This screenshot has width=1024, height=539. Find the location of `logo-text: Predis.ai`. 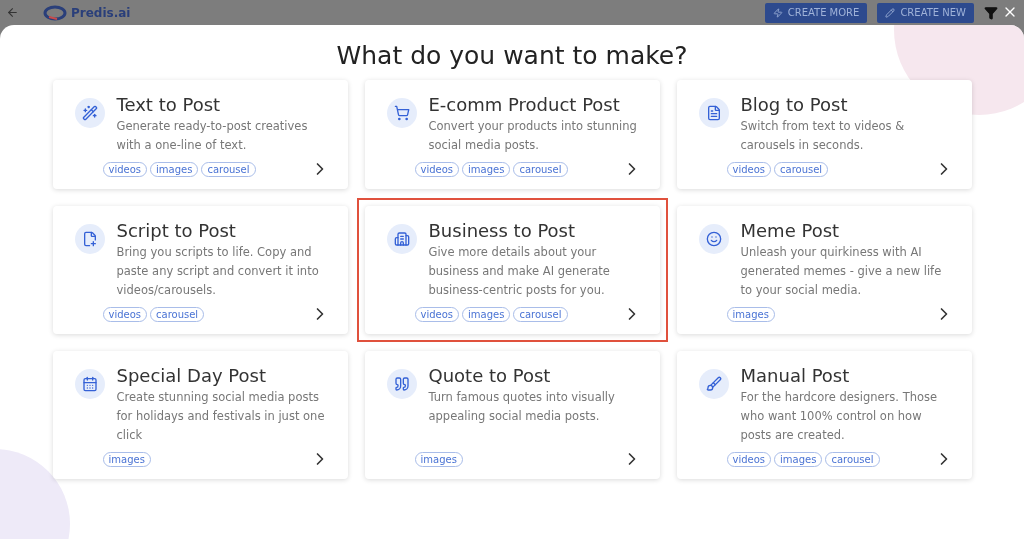

logo-text: Predis.ai is located at coordinates (101, 12).